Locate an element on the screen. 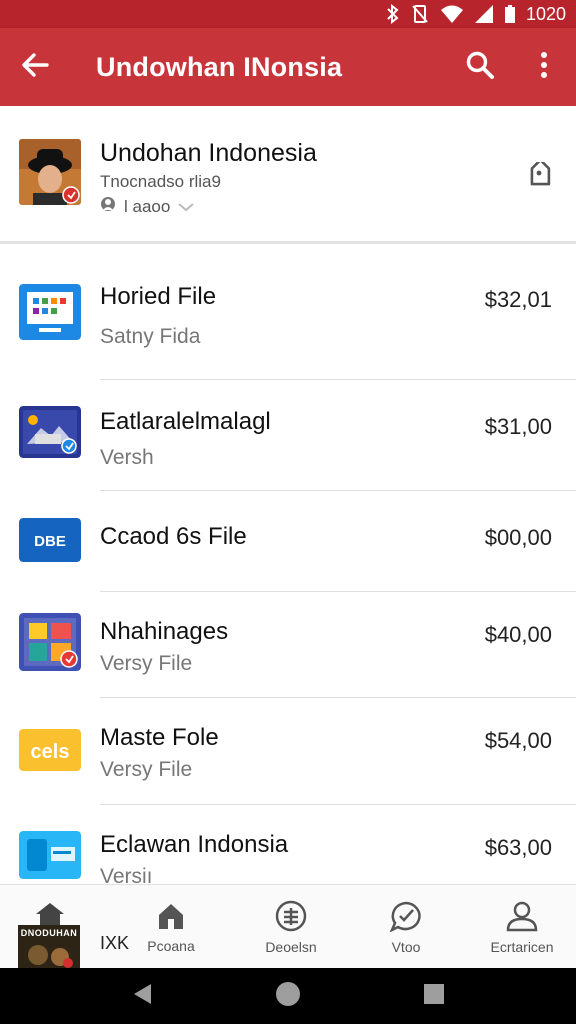  profile-label: IXK is located at coordinates (115, 943).